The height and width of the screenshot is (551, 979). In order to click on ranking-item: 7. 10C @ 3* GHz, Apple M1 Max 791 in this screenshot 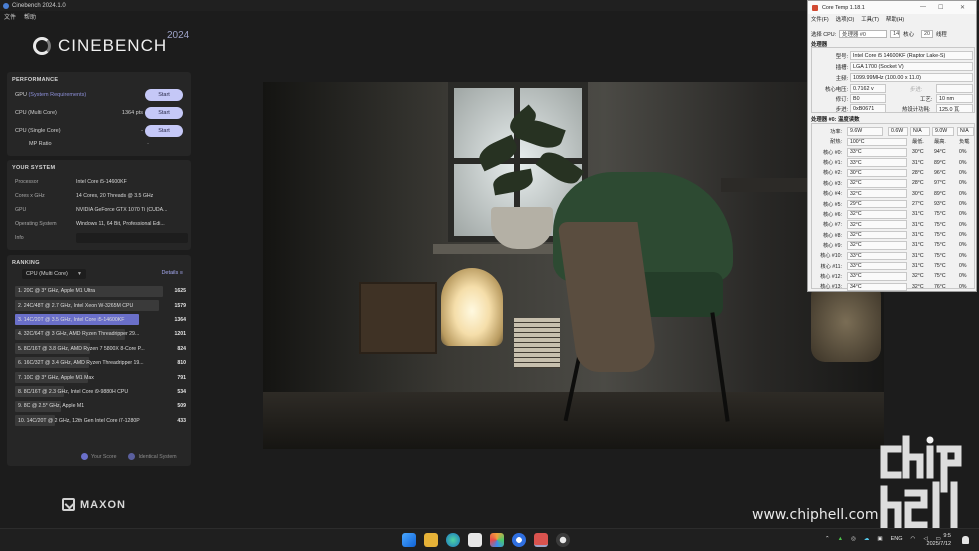, I will do `click(103, 377)`.